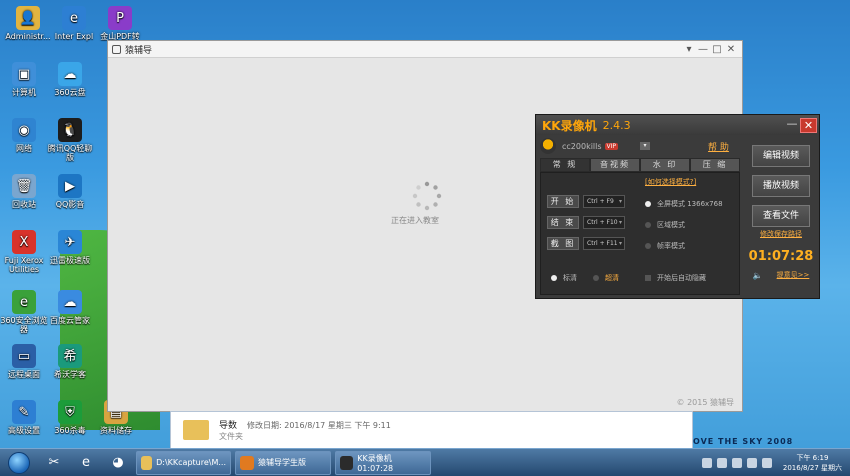 The image size is (850, 476). I want to click on radio-frame, so click(648, 246).